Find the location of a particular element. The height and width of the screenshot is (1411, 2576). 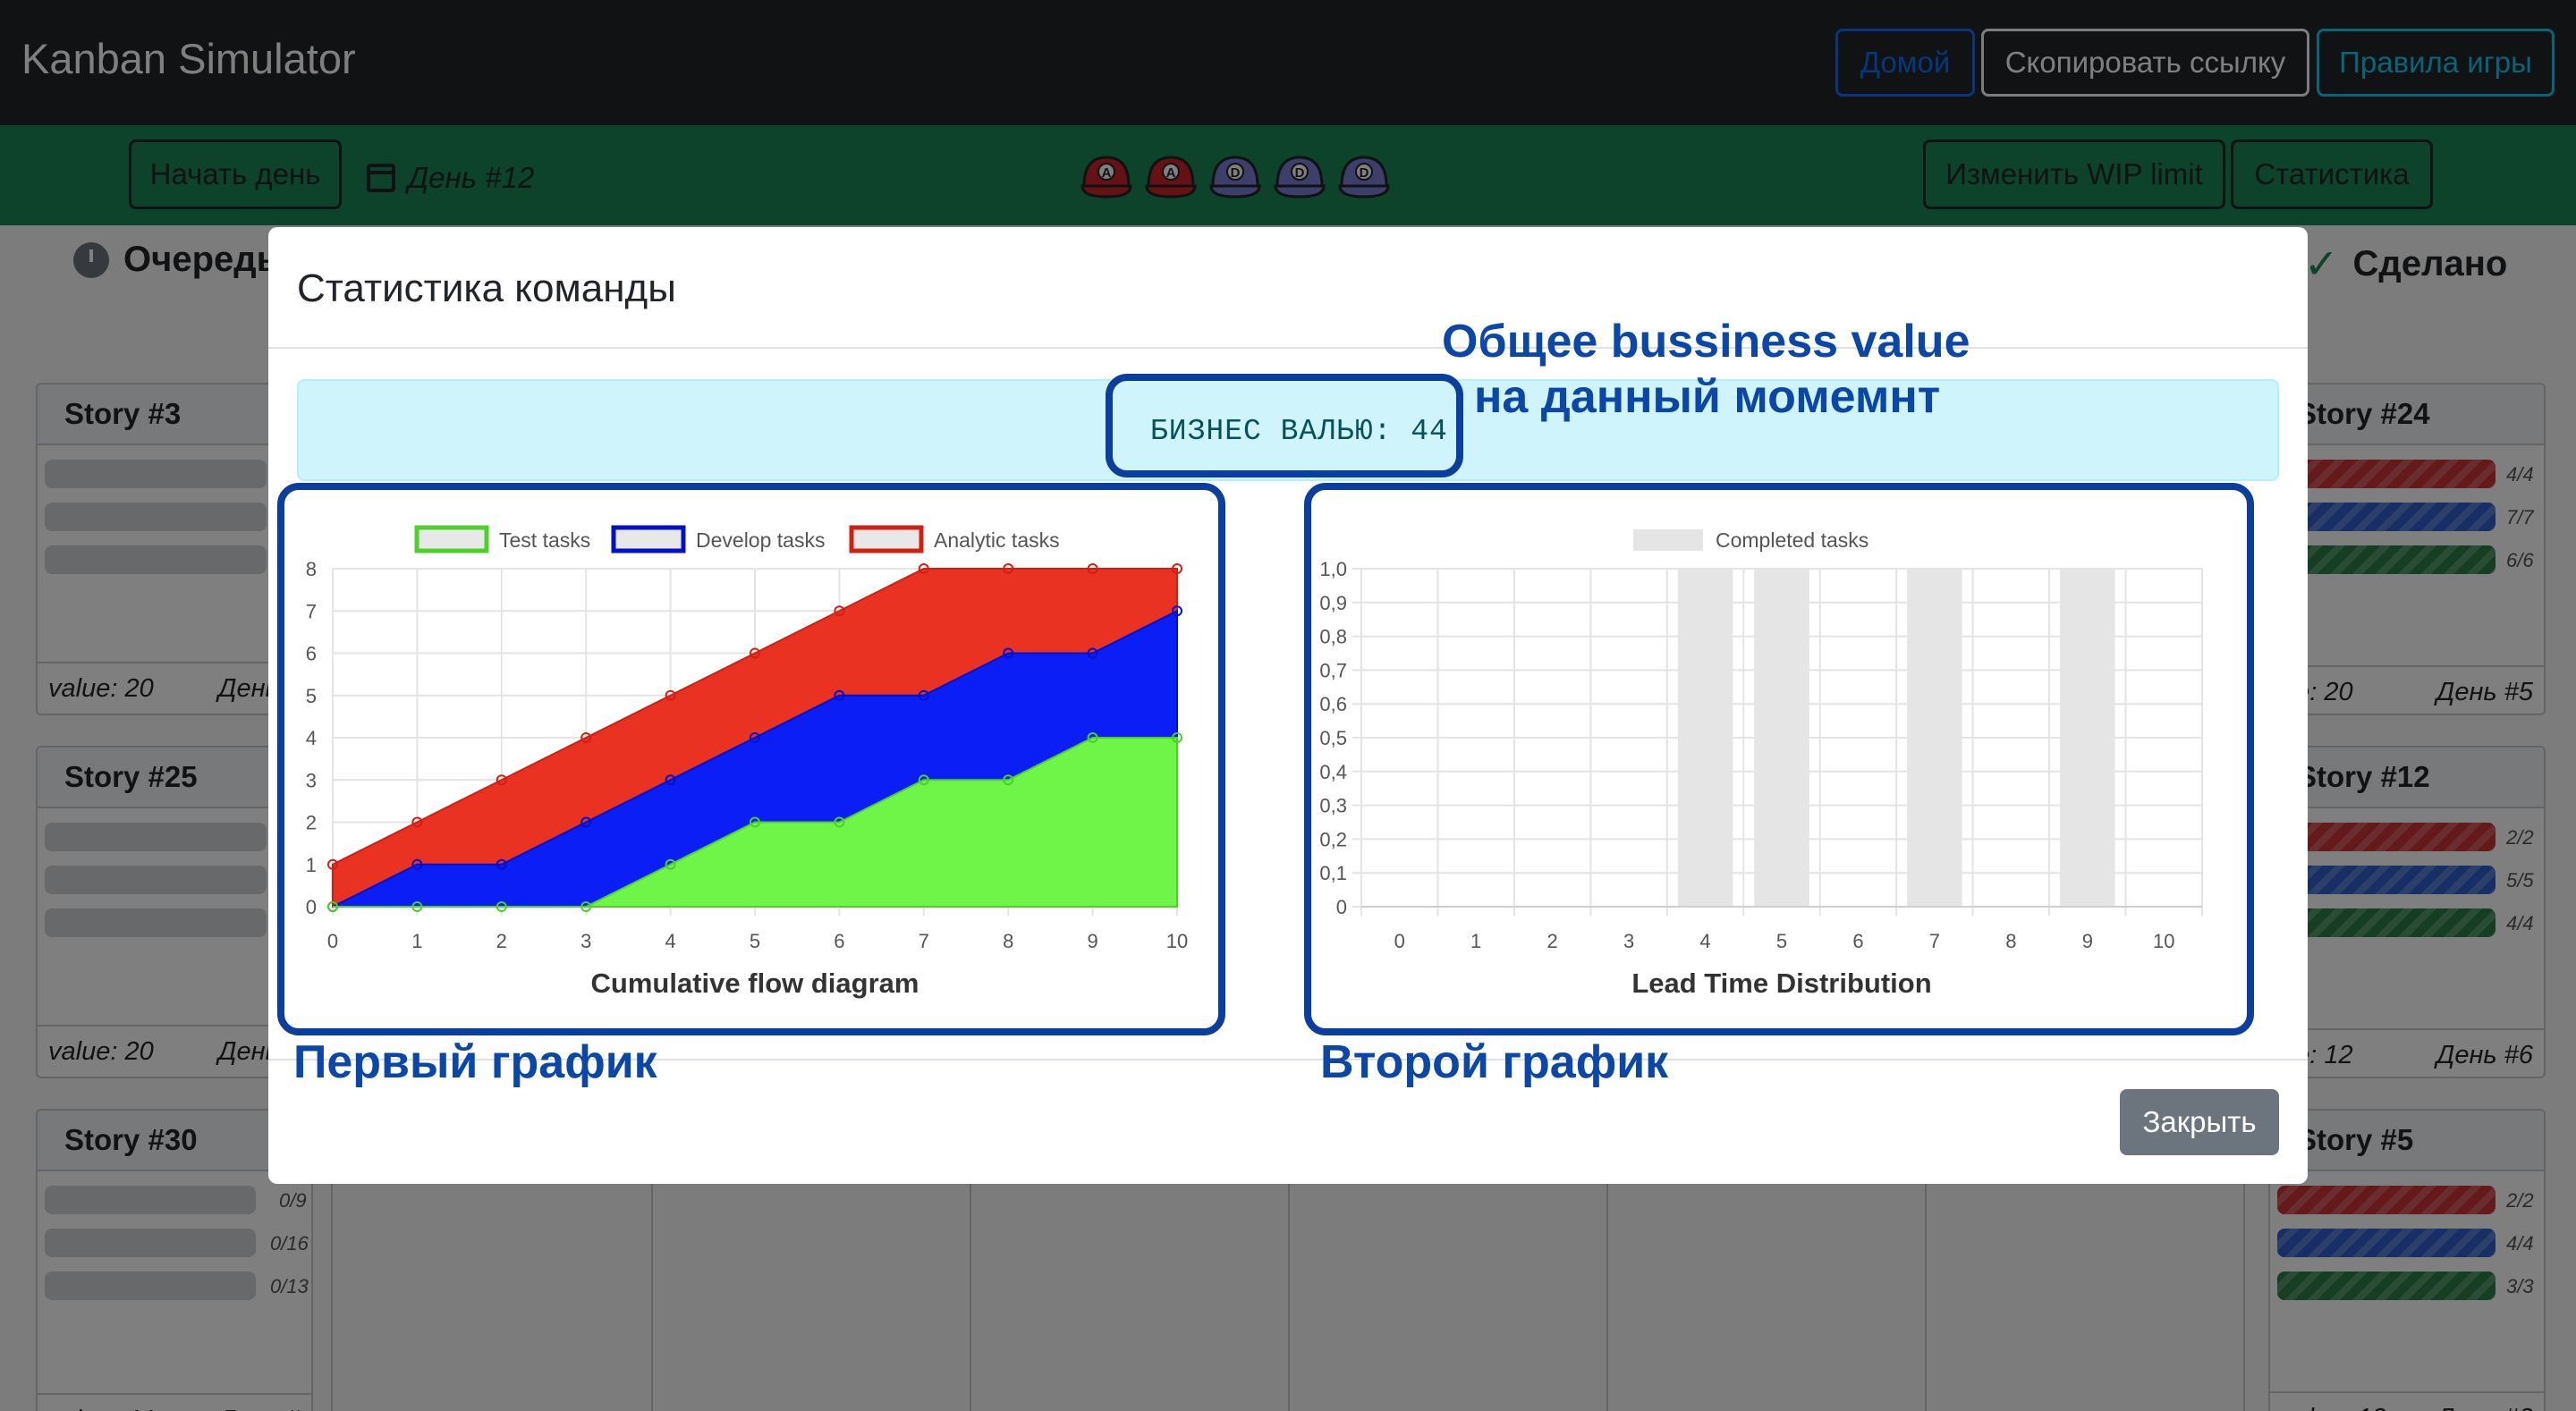

annotation-second-chart: Второй график is located at coordinates (1494, 1062).